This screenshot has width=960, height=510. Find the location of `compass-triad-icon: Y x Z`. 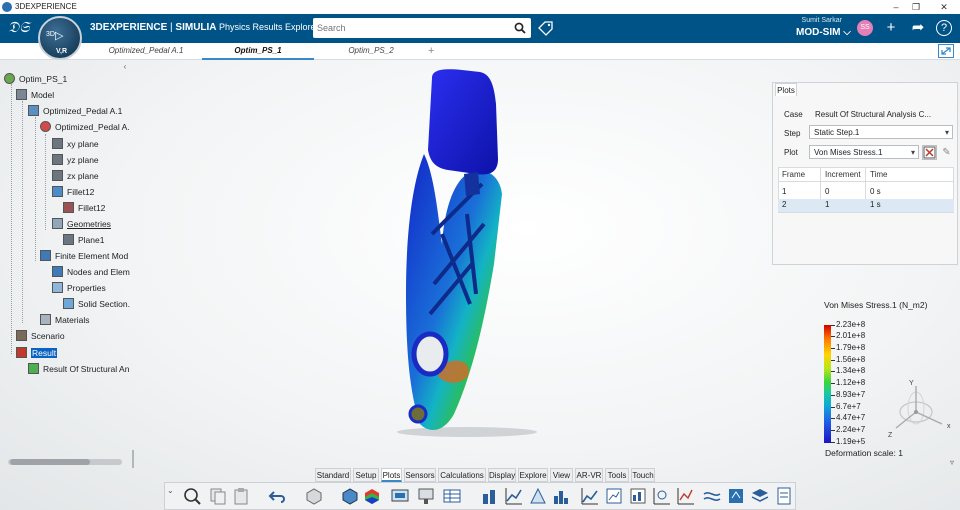

compass-triad-icon: Y x Z is located at coordinates (916, 409).